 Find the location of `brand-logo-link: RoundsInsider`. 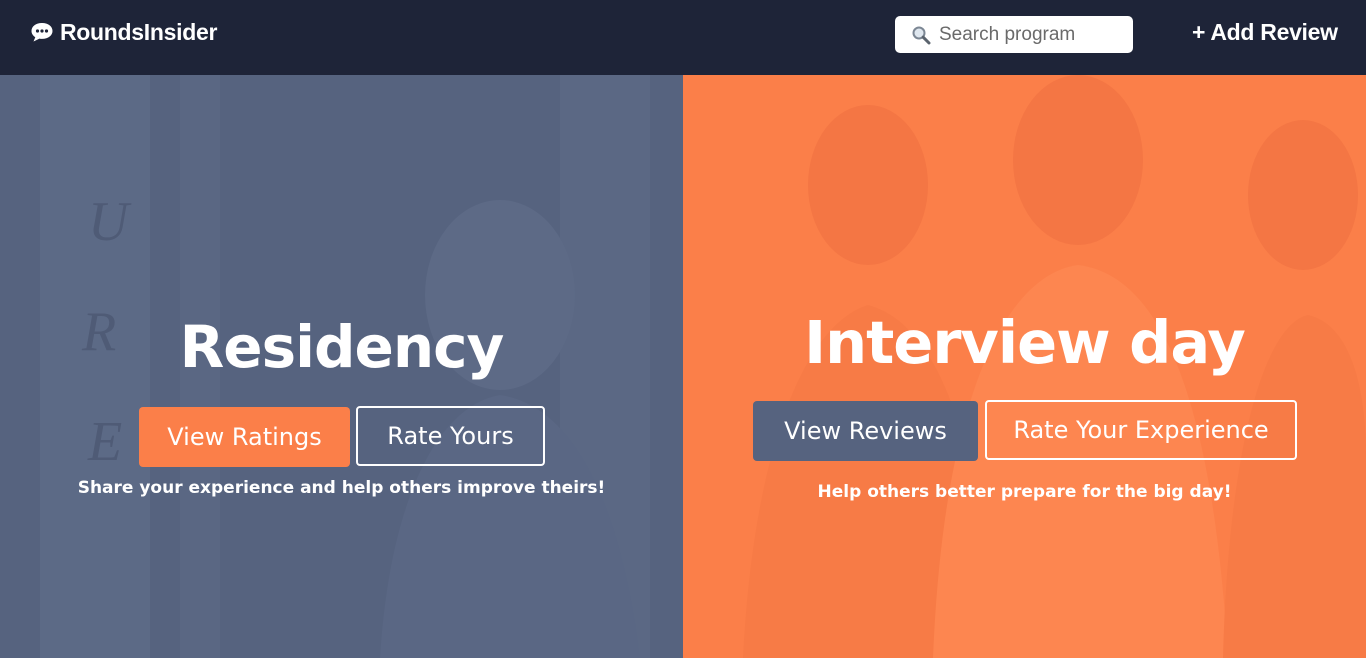

brand-logo-link: RoundsInsider is located at coordinates (123, 32).